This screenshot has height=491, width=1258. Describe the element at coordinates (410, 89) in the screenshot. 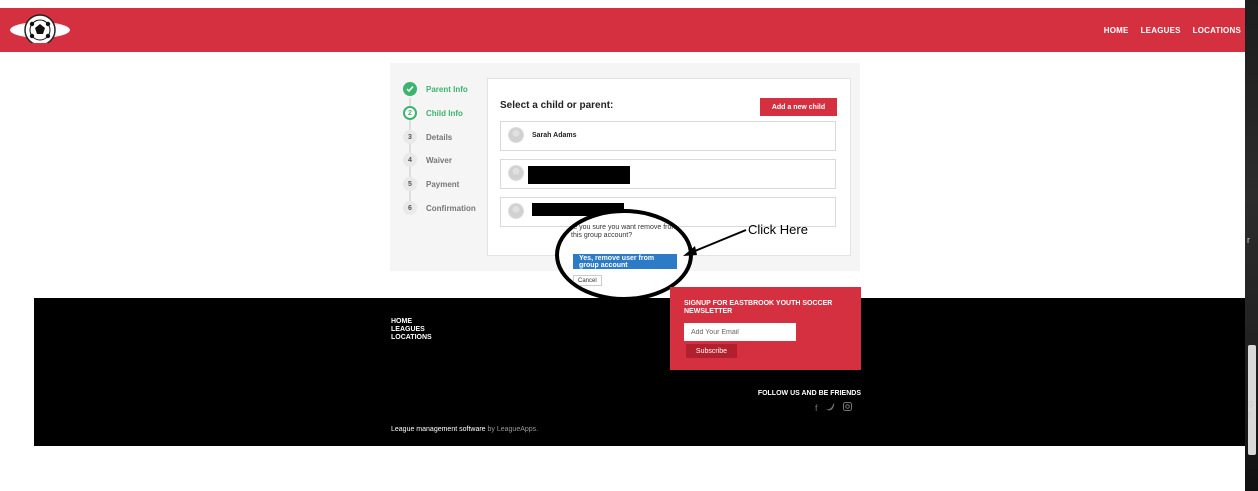

I see `check-icon` at that location.